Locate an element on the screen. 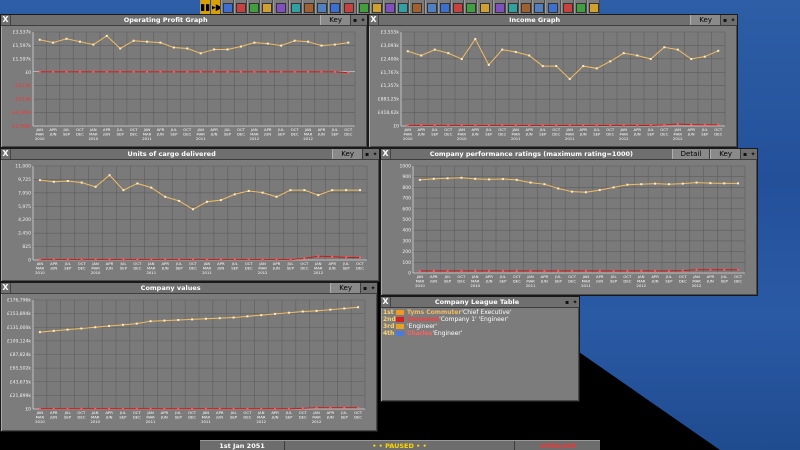 The height and width of the screenshot is (450, 800). league-row: 2nd Unnamed 'Company 1' 'Engineer' is located at coordinates (480, 319).